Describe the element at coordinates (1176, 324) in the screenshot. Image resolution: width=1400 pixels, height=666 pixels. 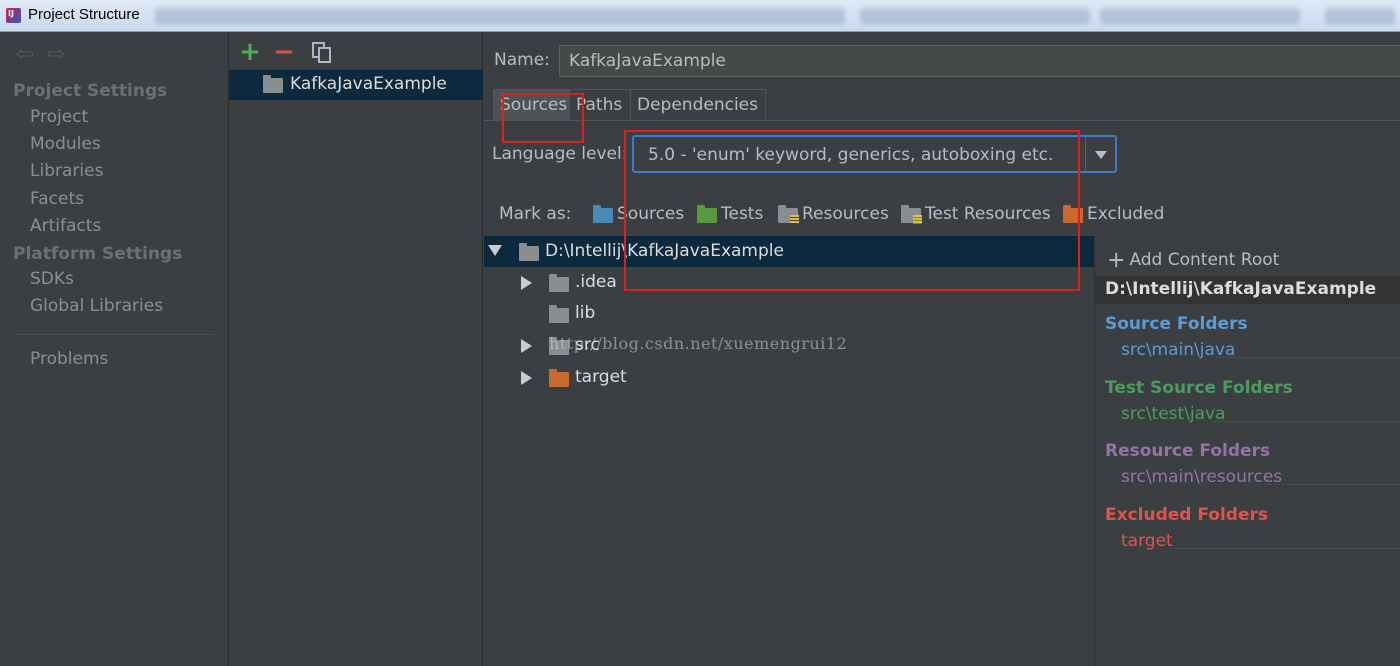
I see `source-folders-title: Source Folders` at that location.